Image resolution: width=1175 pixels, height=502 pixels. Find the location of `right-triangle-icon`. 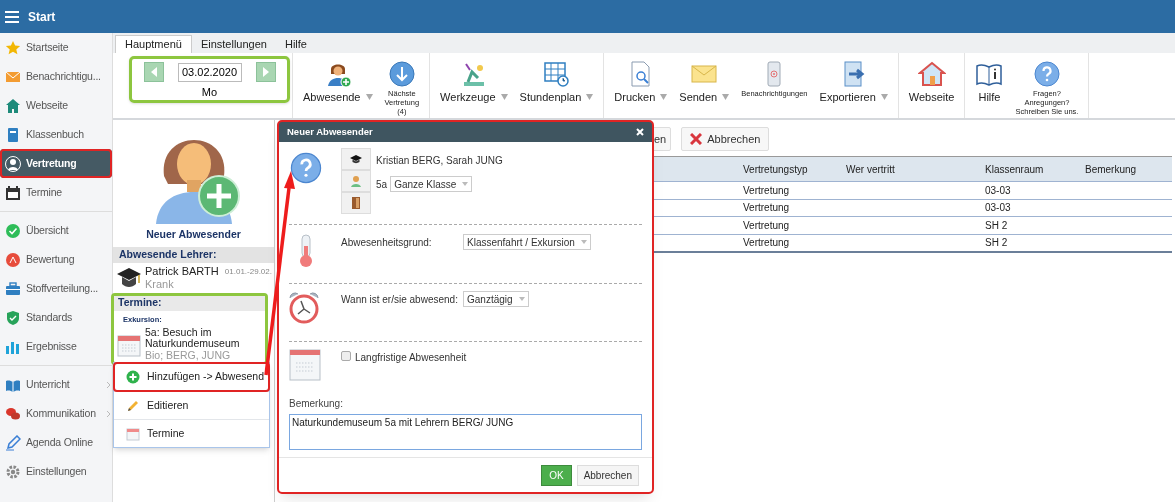

right-triangle-icon is located at coordinates (265, 72).